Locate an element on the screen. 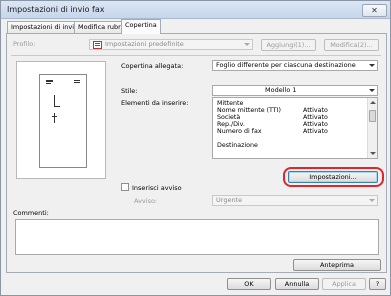 Image resolution: width=391 pixels, height=296 pixels. title-bar: Impostazioni di invio fax ✕ is located at coordinates (195, 10).